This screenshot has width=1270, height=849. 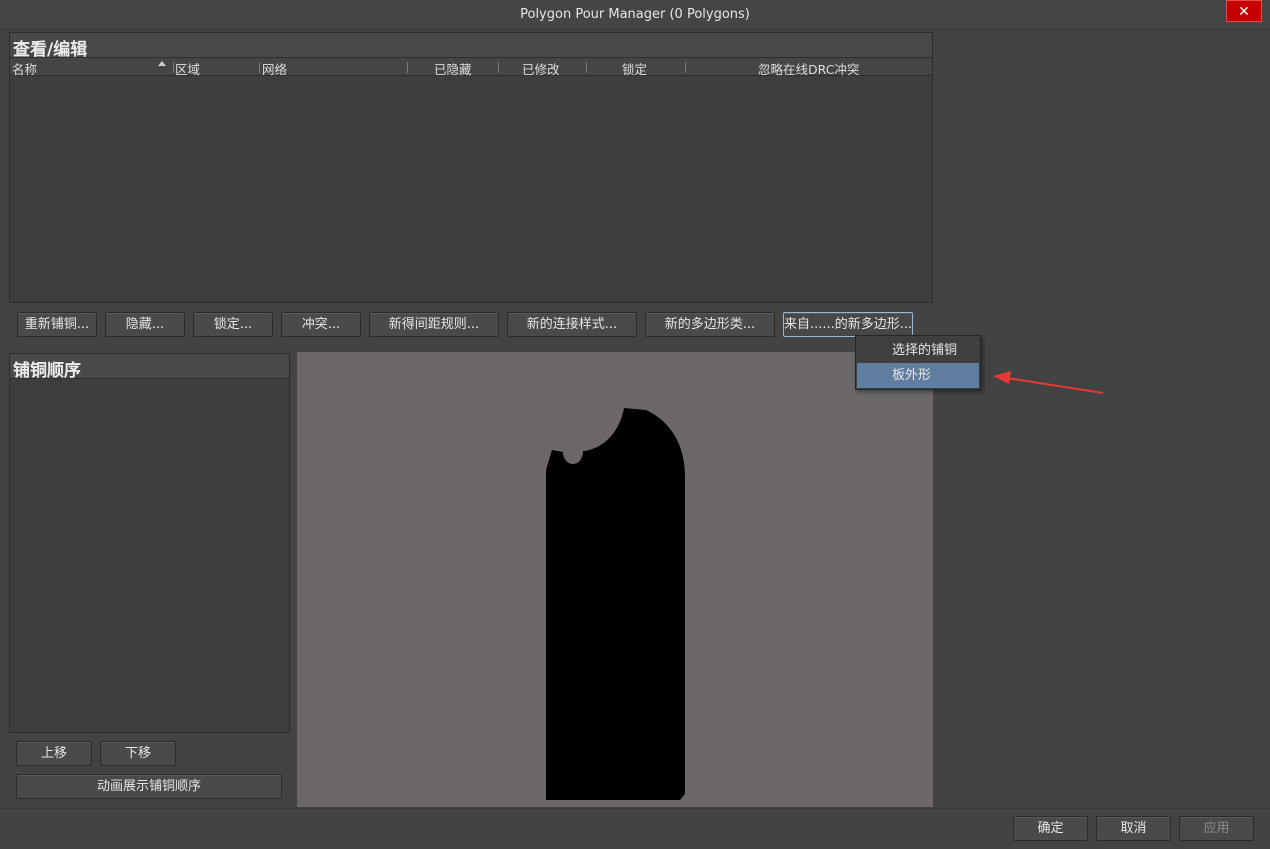 I want to click on column-name: 名称, so click(x=24, y=68).